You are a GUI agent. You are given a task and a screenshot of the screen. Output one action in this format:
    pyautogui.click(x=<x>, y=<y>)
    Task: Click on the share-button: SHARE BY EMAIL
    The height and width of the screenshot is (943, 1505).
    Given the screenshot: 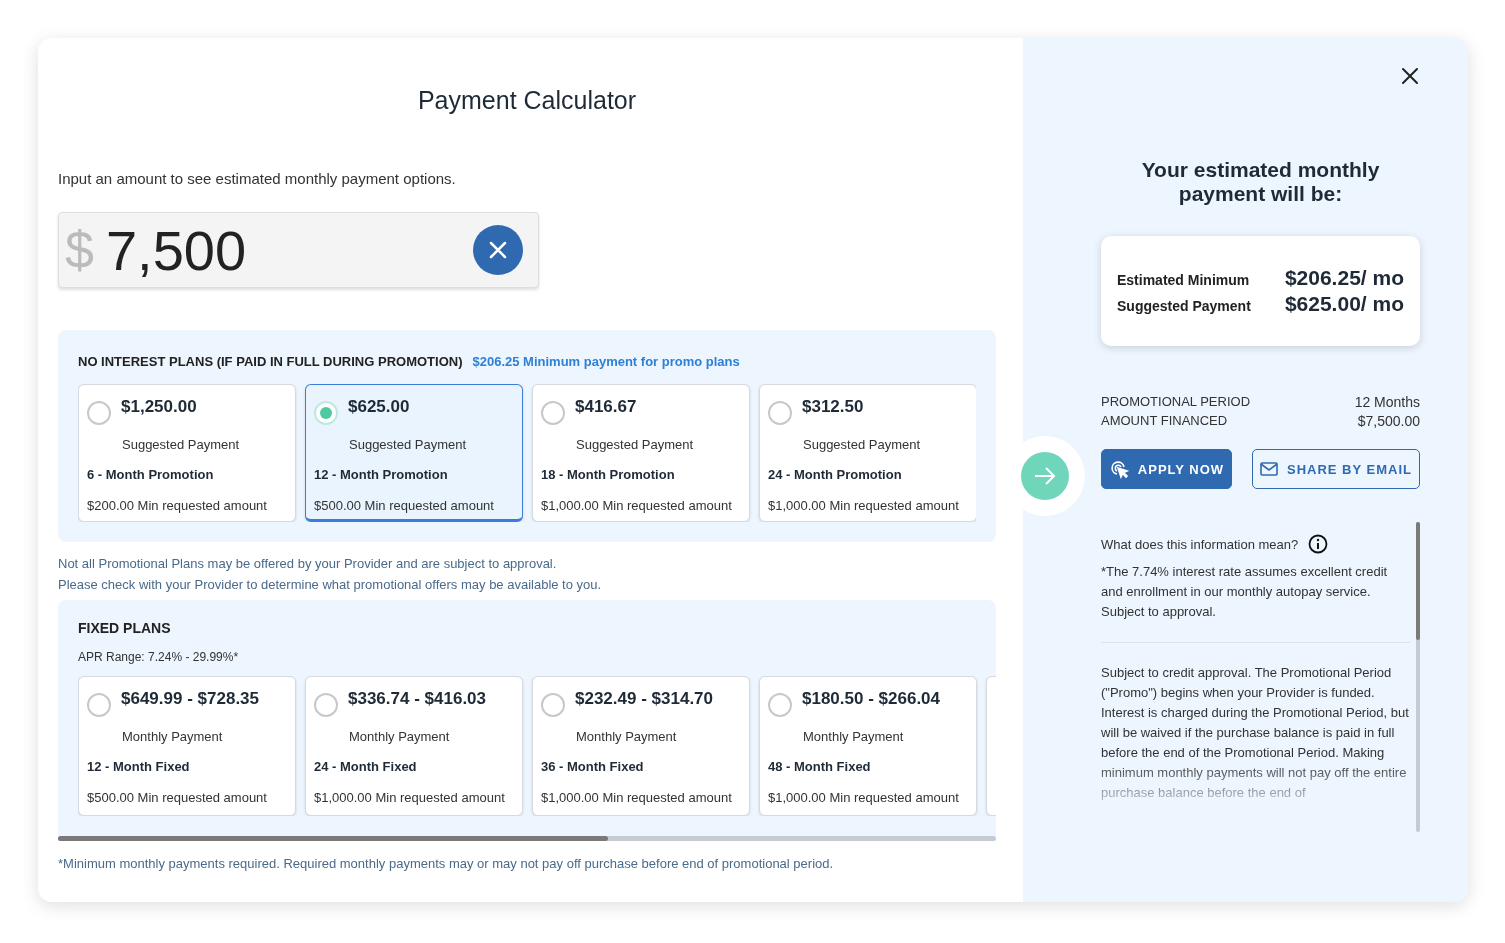 What is the action you would take?
    pyautogui.click(x=1336, y=469)
    